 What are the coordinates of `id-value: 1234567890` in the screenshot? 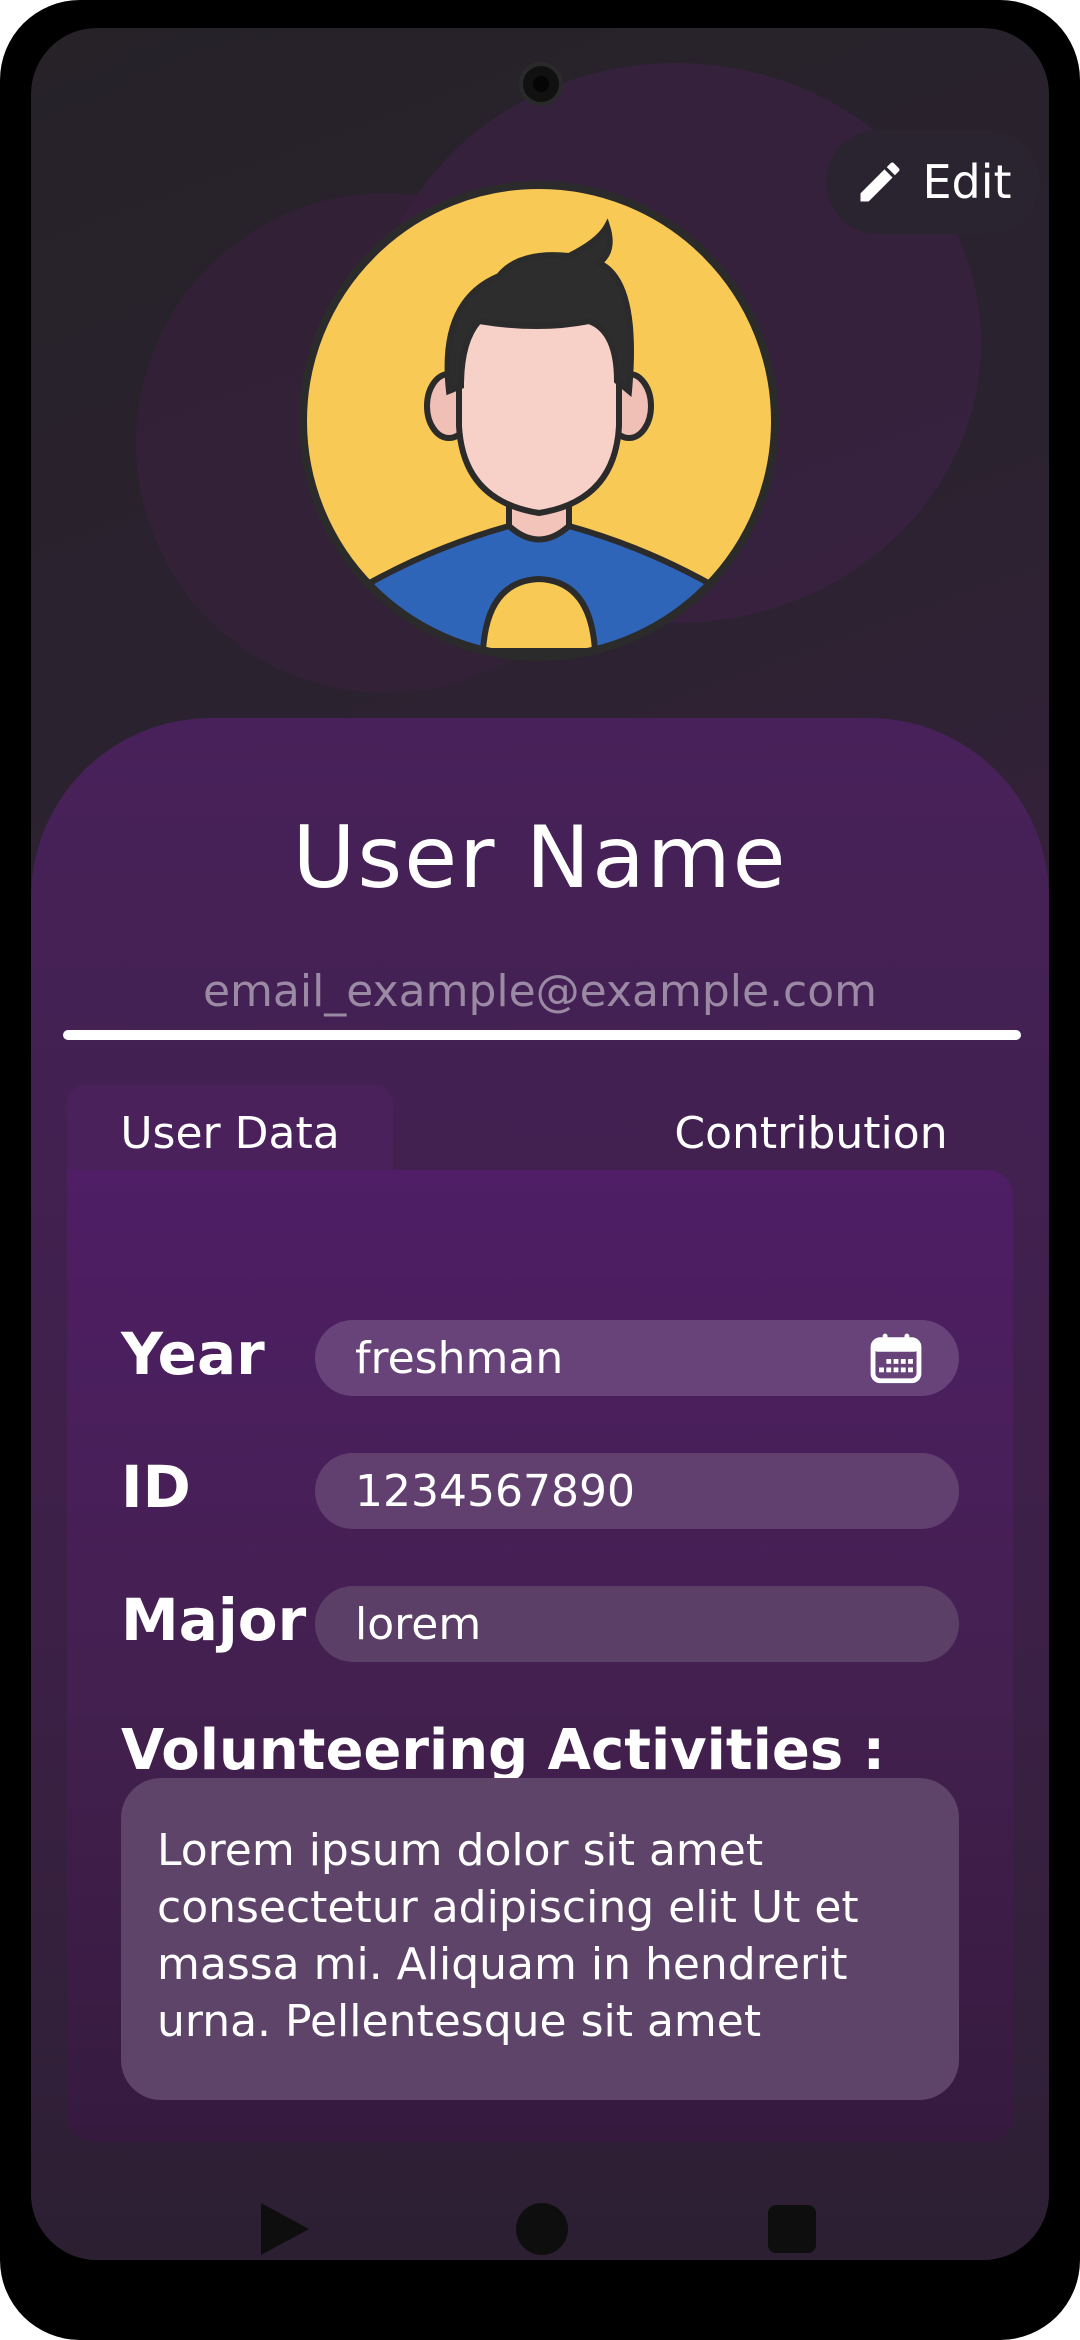 It's located at (495, 1491).